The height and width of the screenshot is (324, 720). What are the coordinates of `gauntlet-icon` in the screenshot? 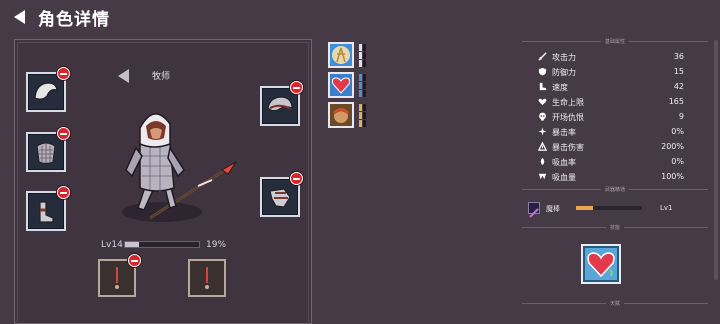 It's located at (280, 198).